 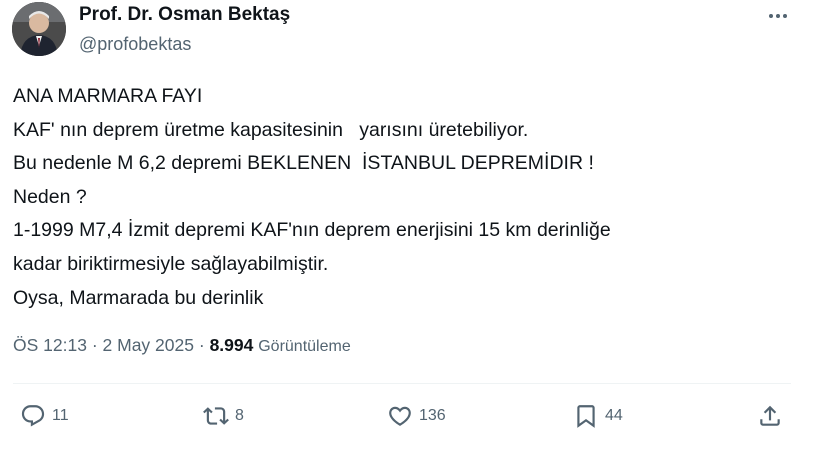 What do you see at coordinates (216, 416) in the screenshot?
I see `retweet-icon` at bounding box center [216, 416].